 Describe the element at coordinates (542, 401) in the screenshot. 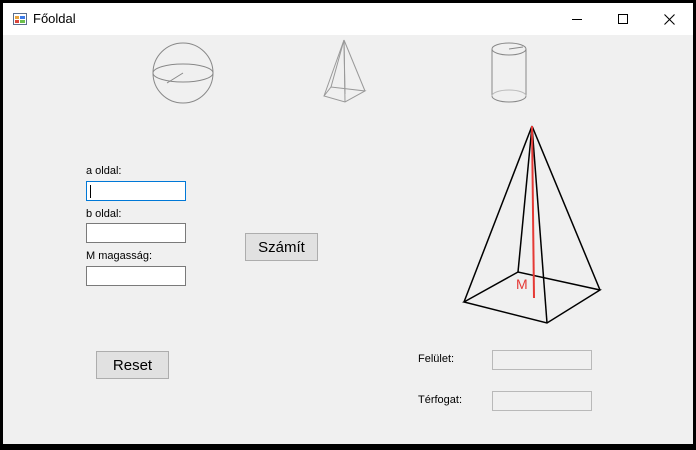

I see `volume-output` at that location.